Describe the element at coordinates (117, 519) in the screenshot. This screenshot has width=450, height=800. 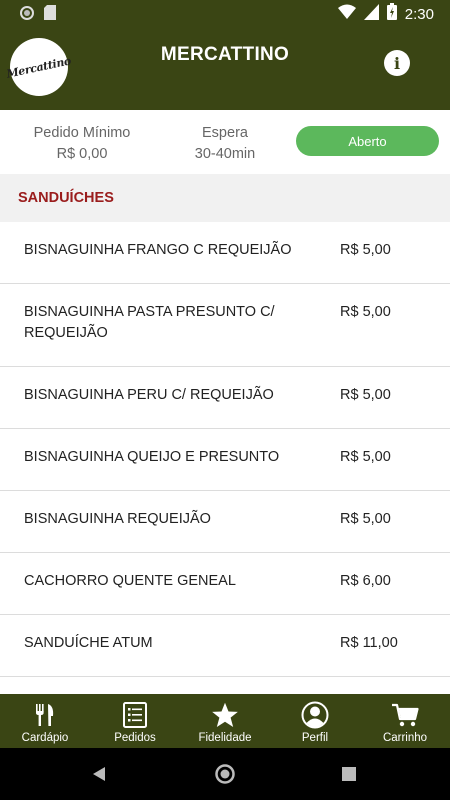
I see `item-name: BISNAGUINHA REQUEIJÃO` at that location.